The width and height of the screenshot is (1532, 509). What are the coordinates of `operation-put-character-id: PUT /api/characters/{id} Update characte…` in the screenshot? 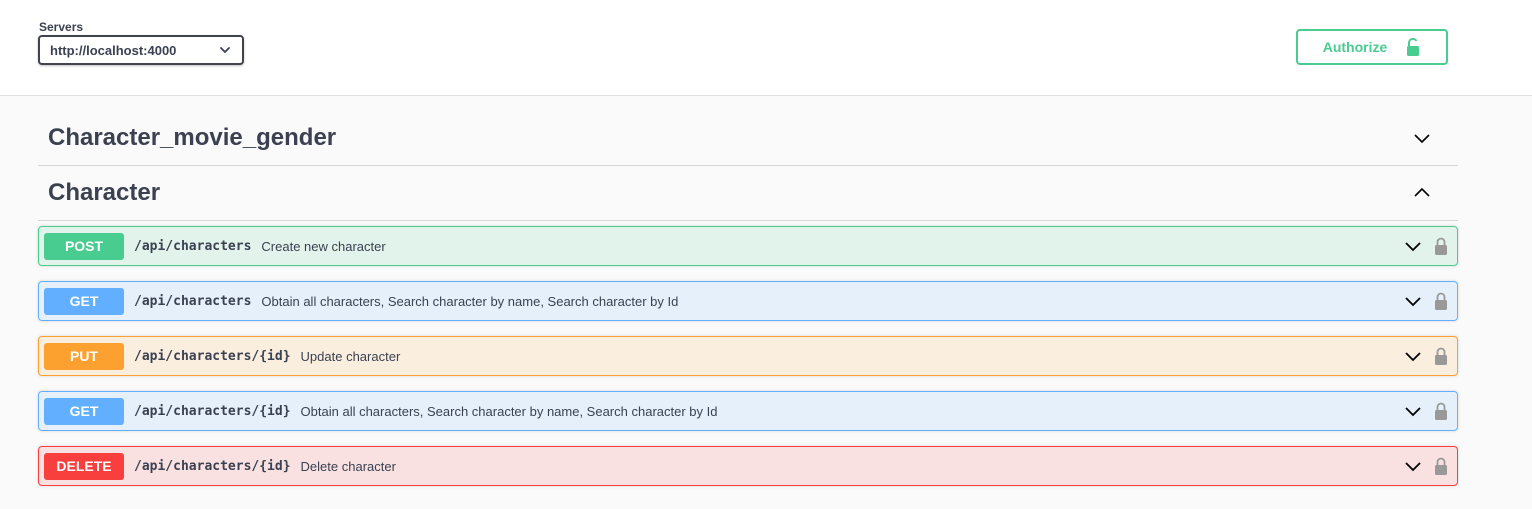 It's located at (748, 356).